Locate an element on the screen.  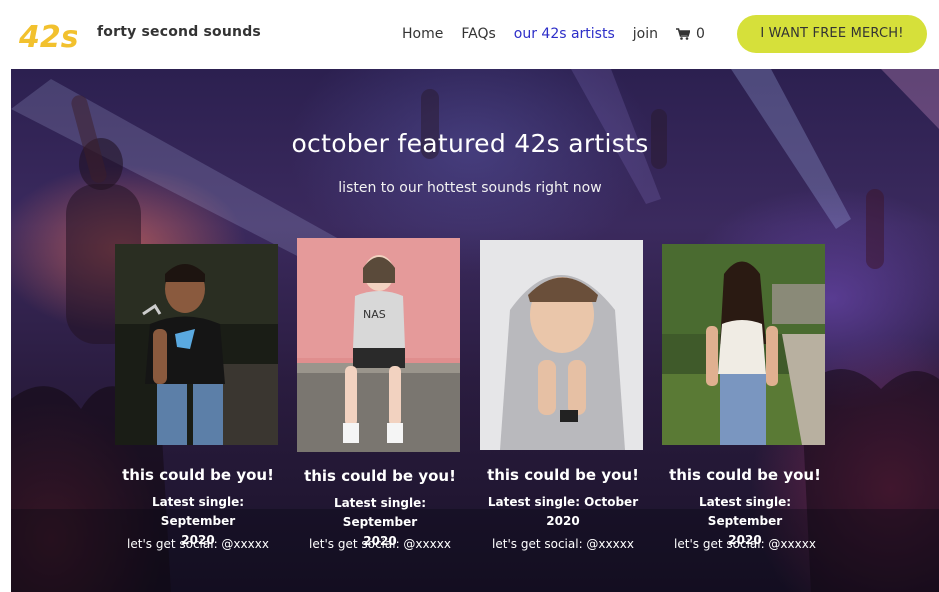
artist-latest-single: Latest single: October 2020 is located at coordinates (563, 511).